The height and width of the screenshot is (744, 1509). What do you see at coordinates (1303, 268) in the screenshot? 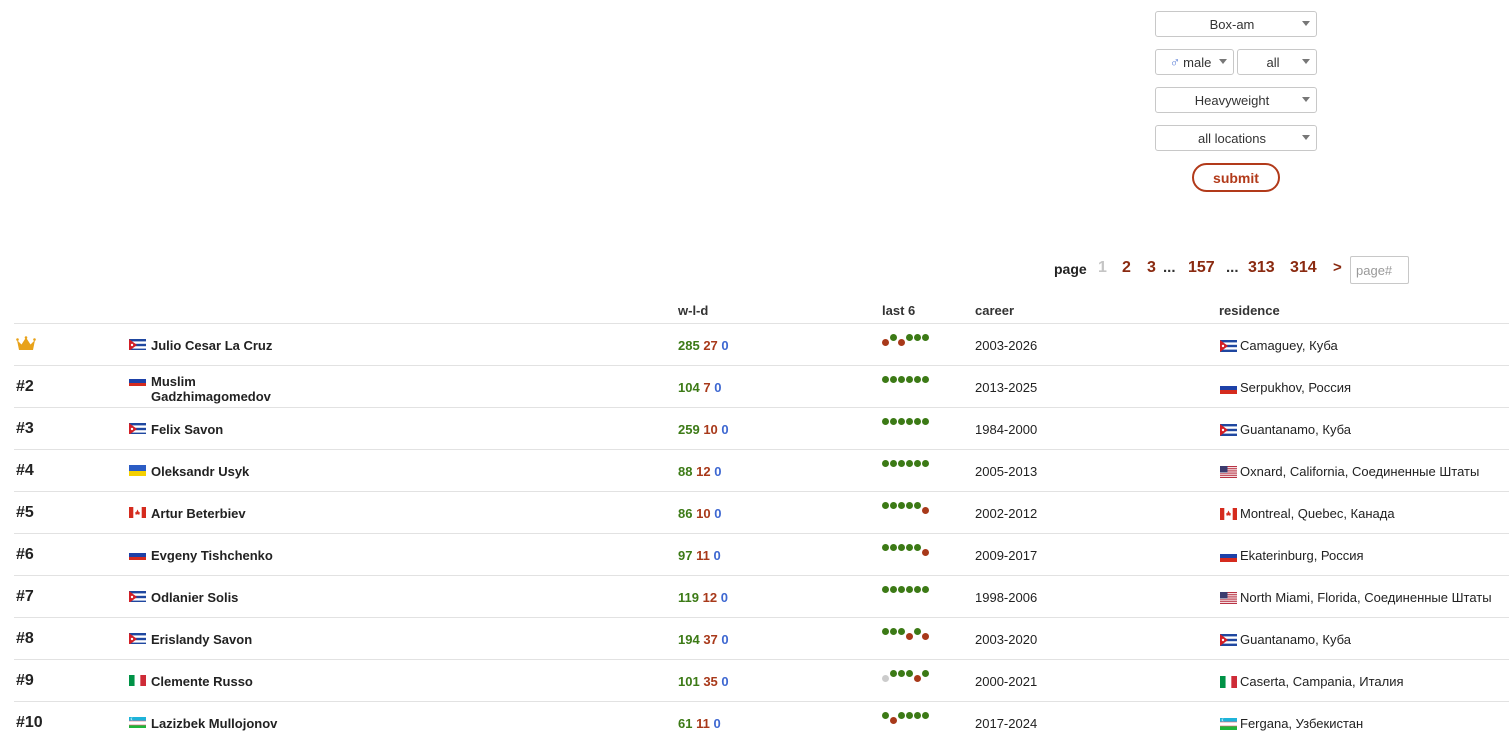
I see `page-link-314: 314` at bounding box center [1303, 268].